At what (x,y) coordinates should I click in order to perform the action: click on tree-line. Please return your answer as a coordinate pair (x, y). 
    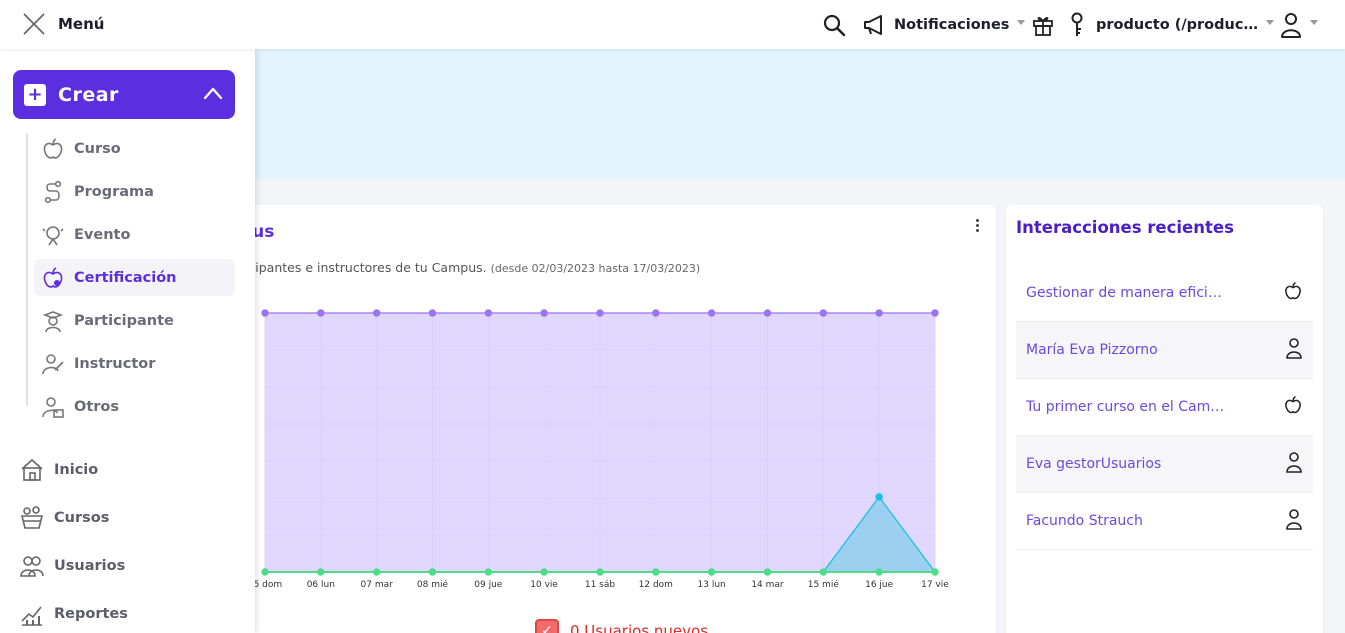
    Looking at the image, I should click on (27, 269).